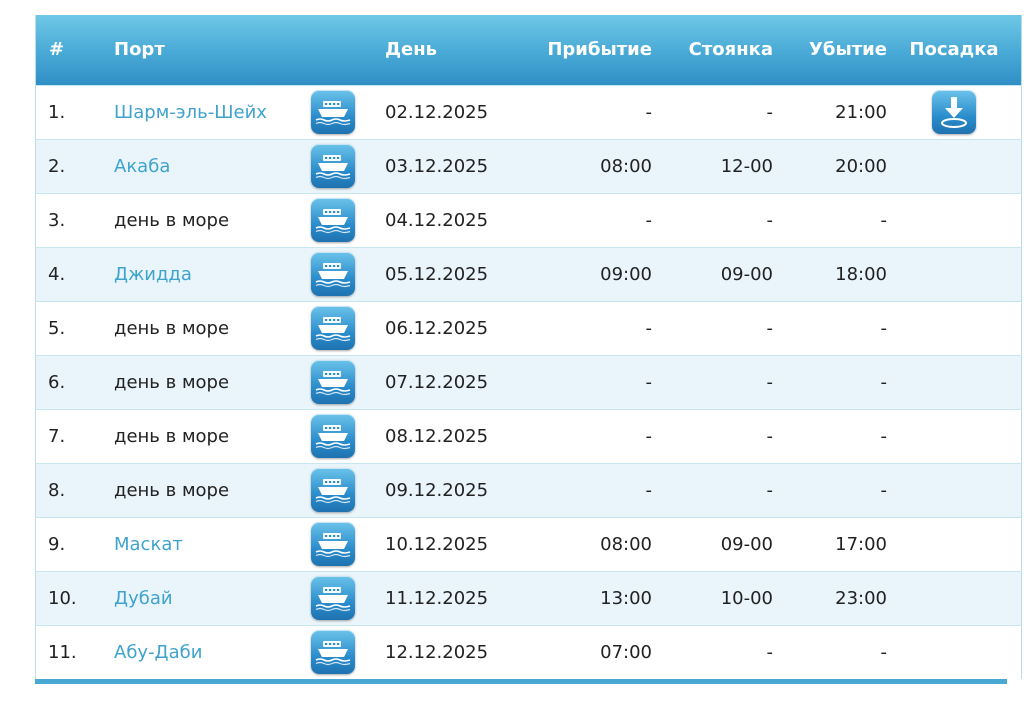 The height and width of the screenshot is (701, 1024). I want to click on port-link: Абу-Даби, so click(158, 652).